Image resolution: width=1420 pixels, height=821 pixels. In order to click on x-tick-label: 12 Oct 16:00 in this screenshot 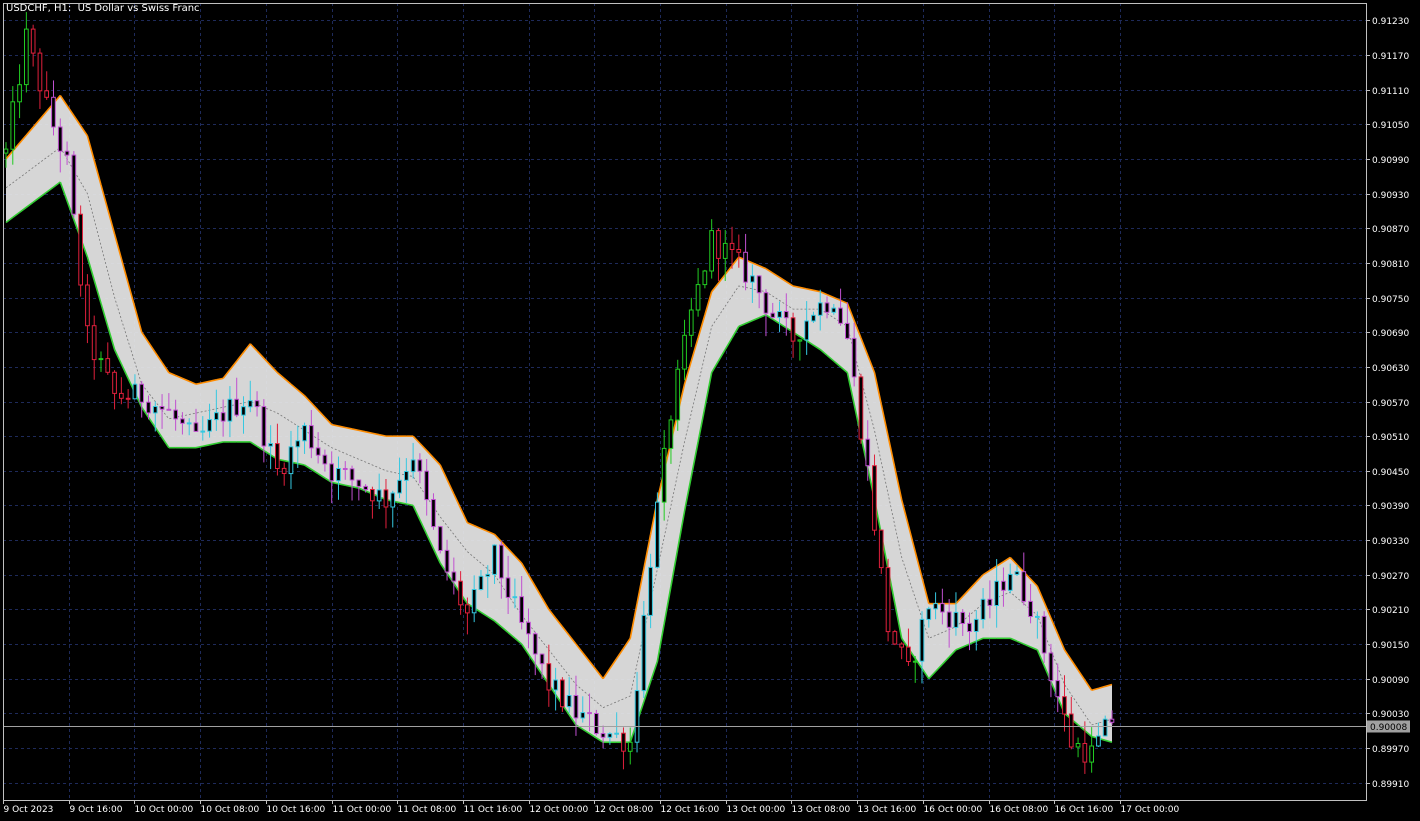, I will do `click(690, 810)`.